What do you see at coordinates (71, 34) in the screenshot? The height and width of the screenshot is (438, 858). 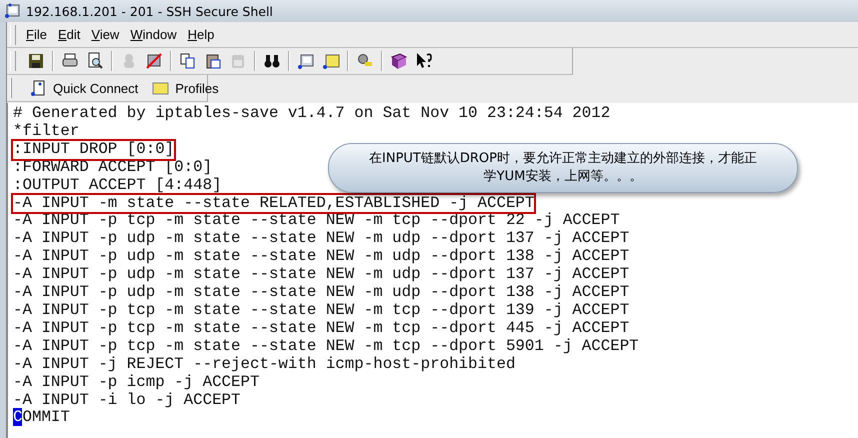 I see `menu-item: Edit` at bounding box center [71, 34].